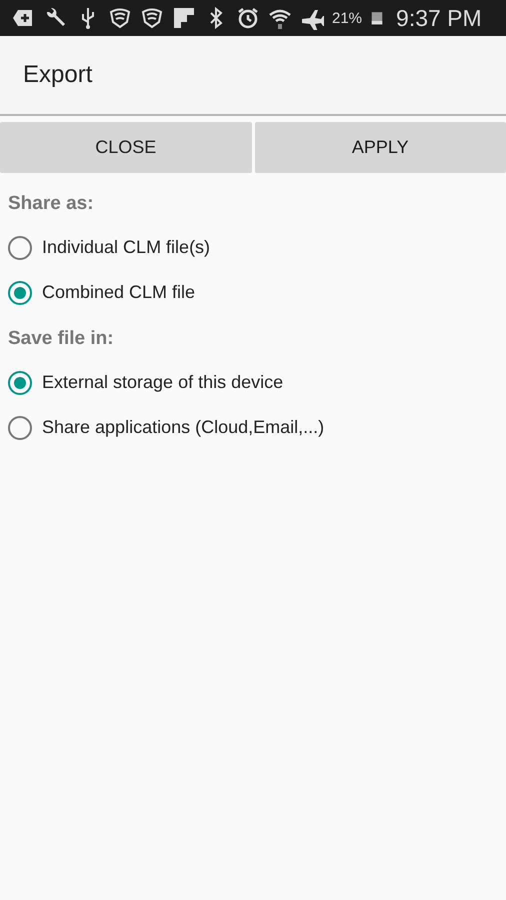 Image resolution: width=506 pixels, height=900 pixels. What do you see at coordinates (166, 427) in the screenshot?
I see `radio-option: Share applications (Cloud,Email,...)` at bounding box center [166, 427].